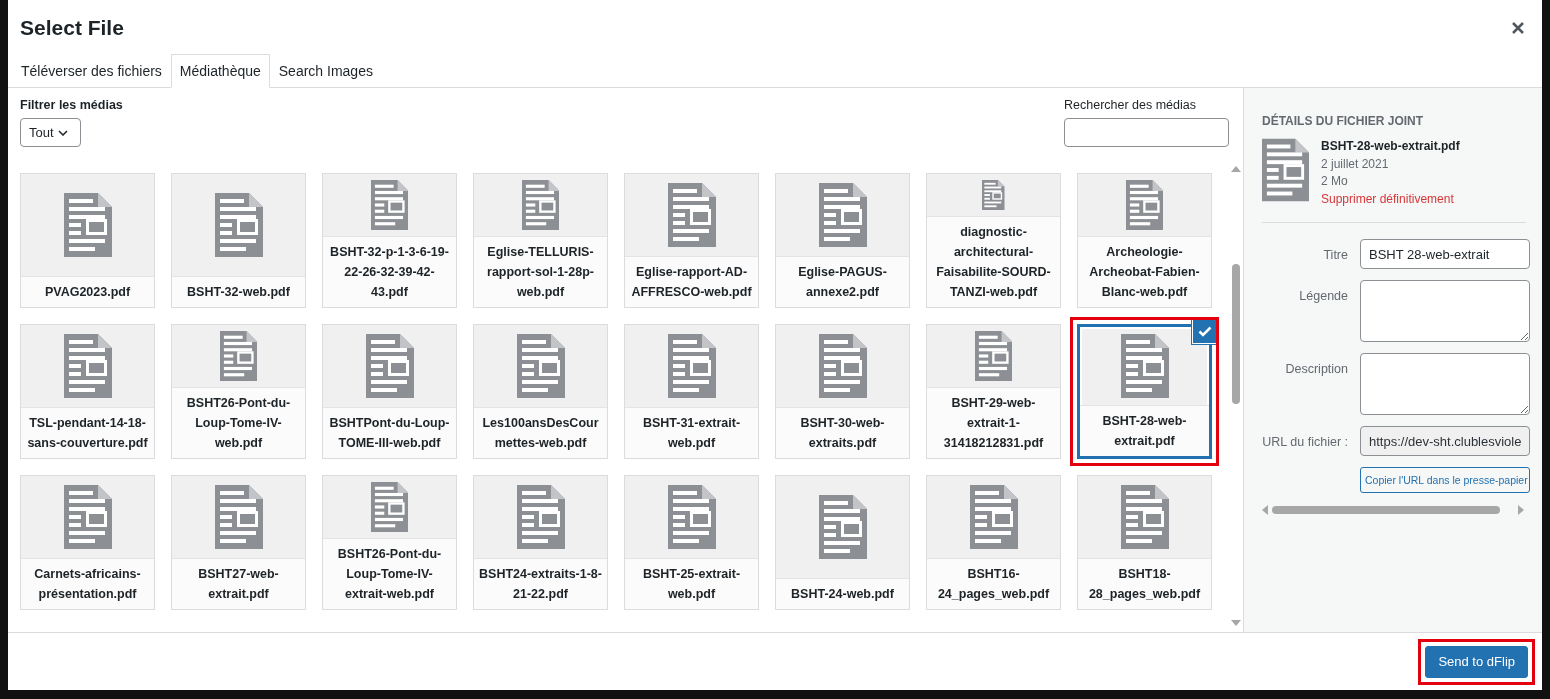 This screenshot has width=1550, height=699. I want to click on filter-label: Filtrer les médias, so click(71, 105).